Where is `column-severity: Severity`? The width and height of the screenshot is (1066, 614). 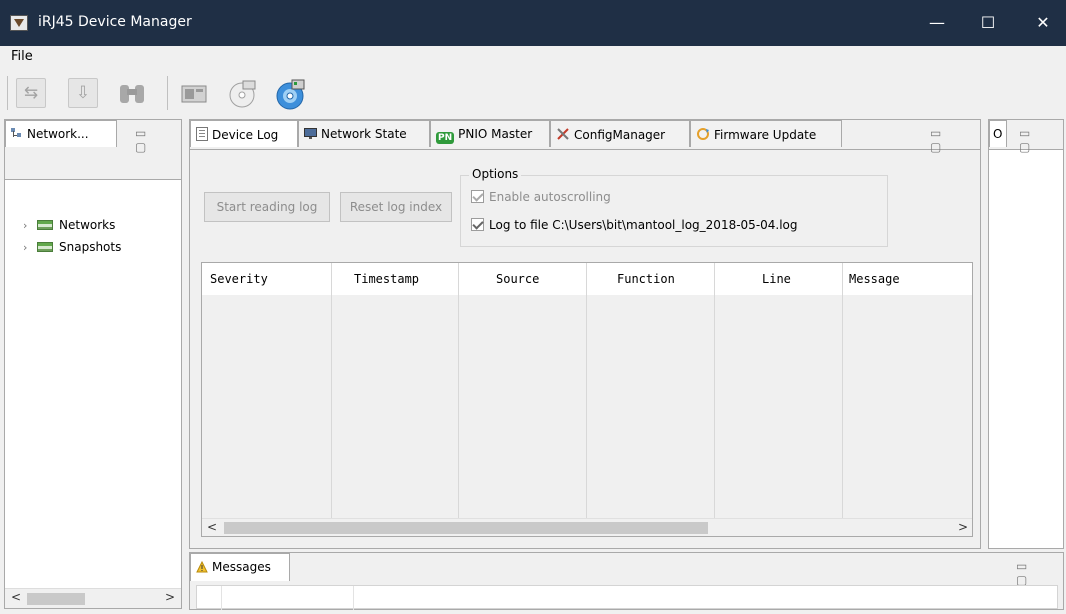
column-severity: Severity is located at coordinates (267, 390).